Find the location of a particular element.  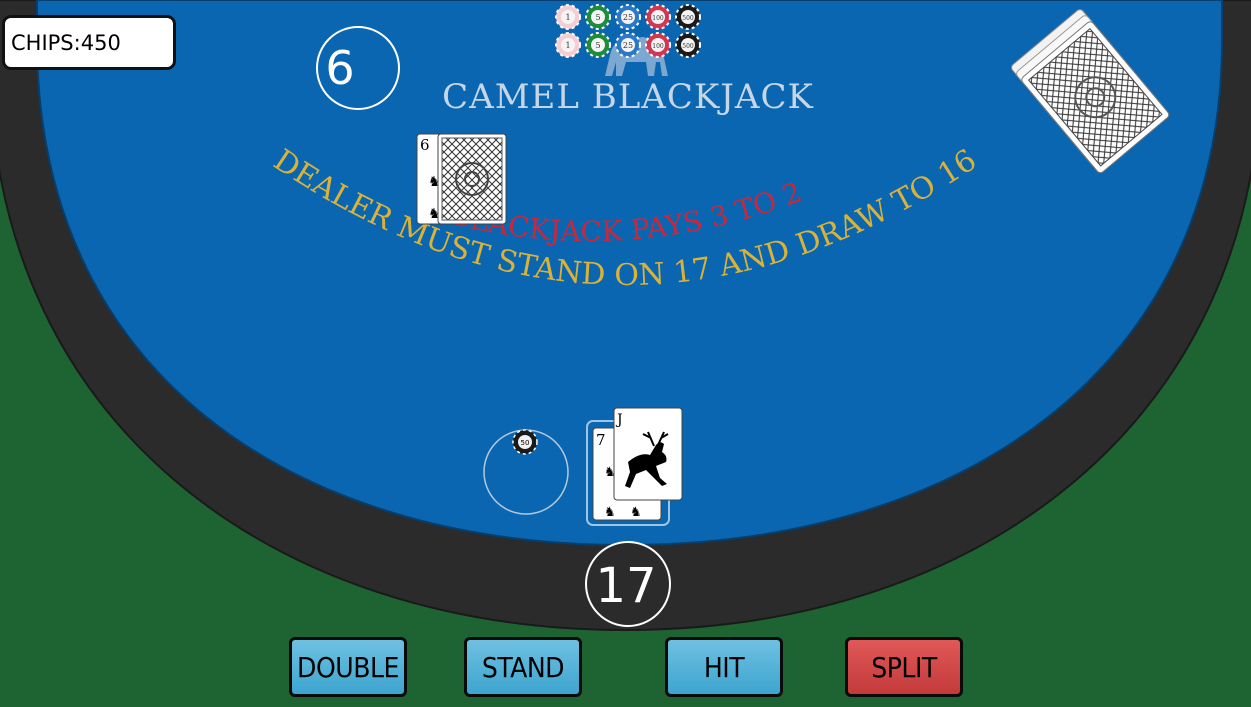

table-title: CAMEL BLACKJACK is located at coordinates (628, 97).